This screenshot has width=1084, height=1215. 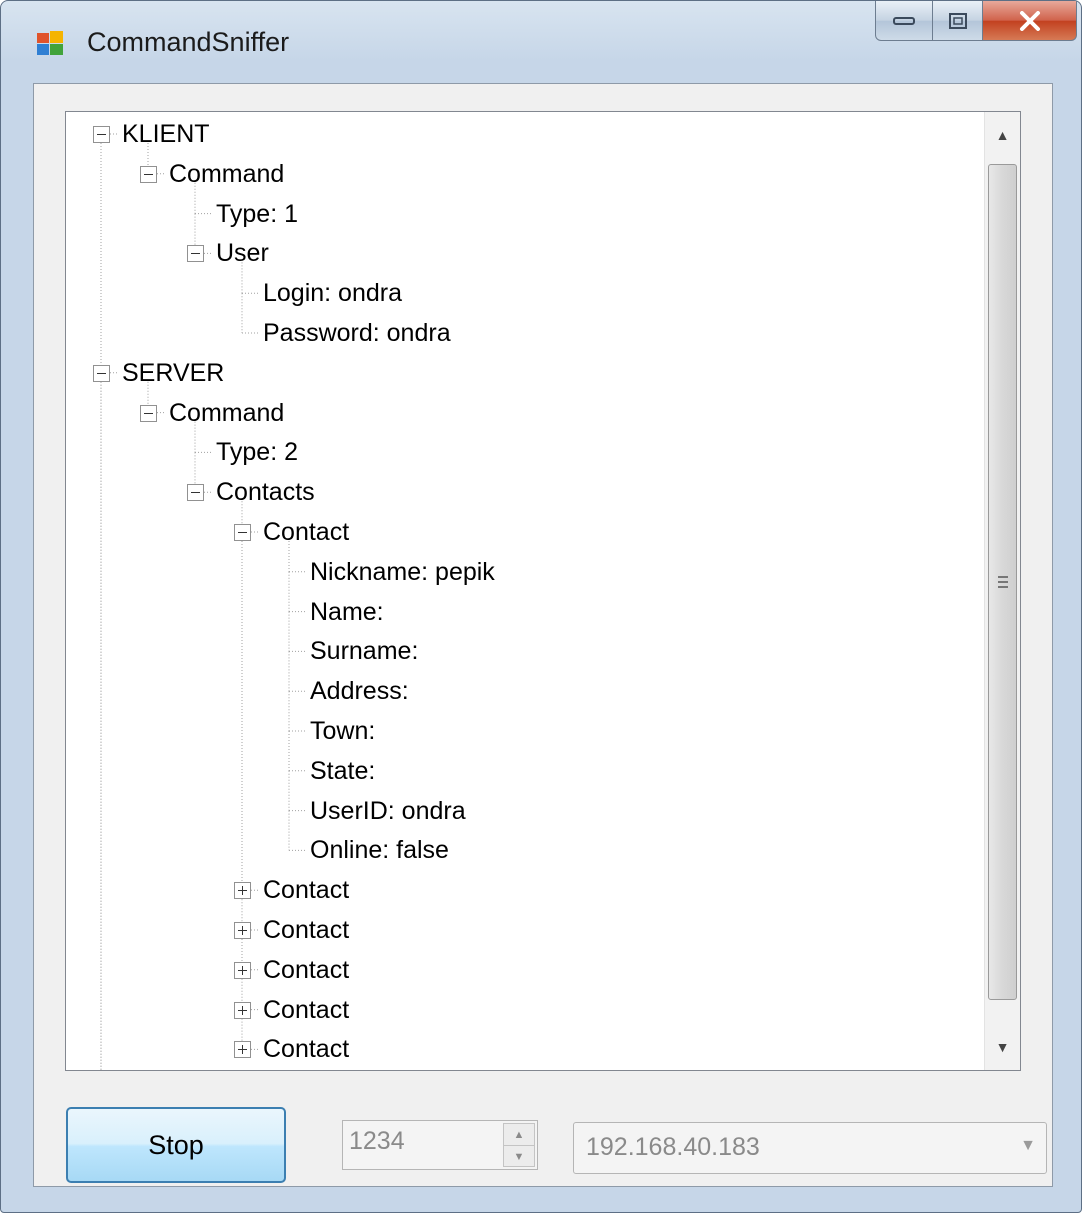 What do you see at coordinates (1002, 135) in the screenshot?
I see `scroll-up-arrow-icon: ▲` at bounding box center [1002, 135].